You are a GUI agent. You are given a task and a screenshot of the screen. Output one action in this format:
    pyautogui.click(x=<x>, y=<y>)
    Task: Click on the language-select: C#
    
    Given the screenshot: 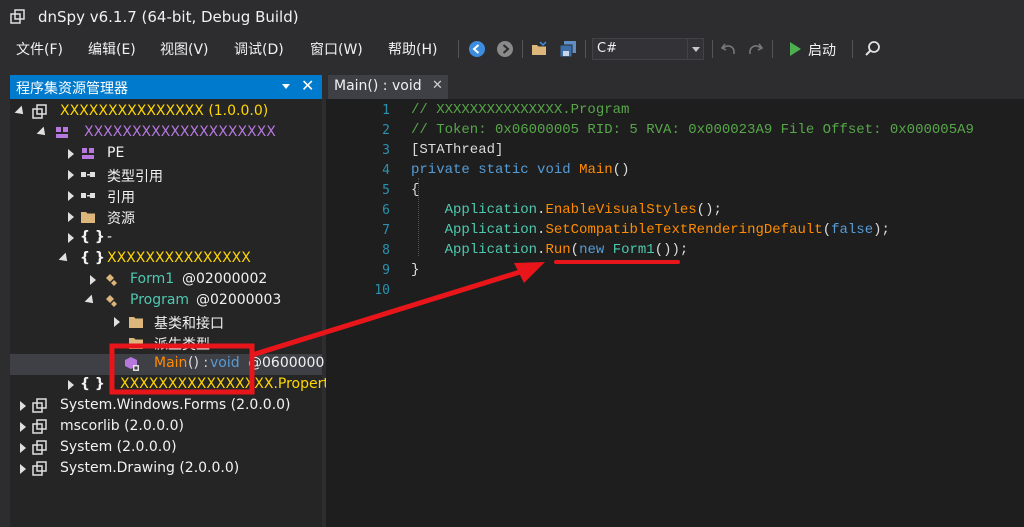 What is the action you would take?
    pyautogui.click(x=648, y=49)
    